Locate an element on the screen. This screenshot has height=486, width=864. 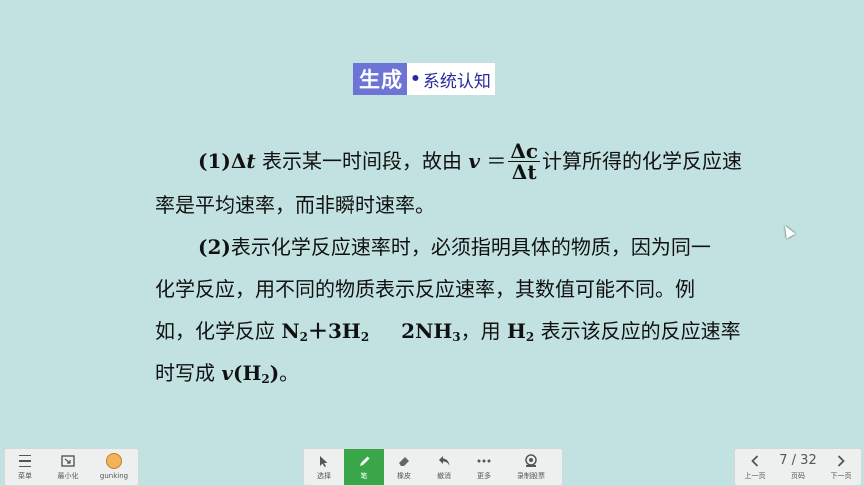
rate-fraction: Δc Δt is located at coordinates (524, 161).